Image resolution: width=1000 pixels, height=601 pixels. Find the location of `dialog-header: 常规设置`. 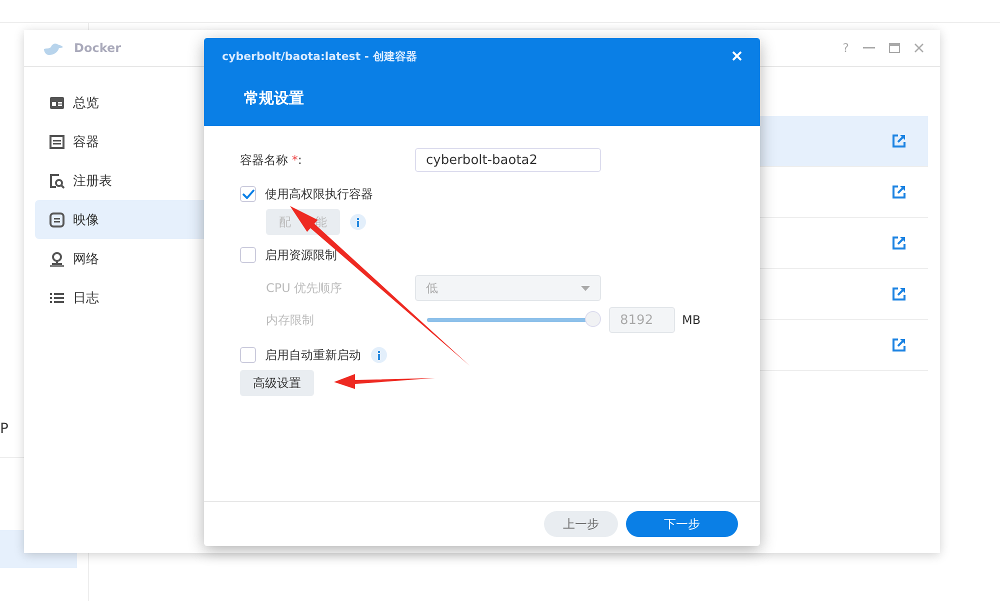

dialog-header: 常规设置 is located at coordinates (274, 98).